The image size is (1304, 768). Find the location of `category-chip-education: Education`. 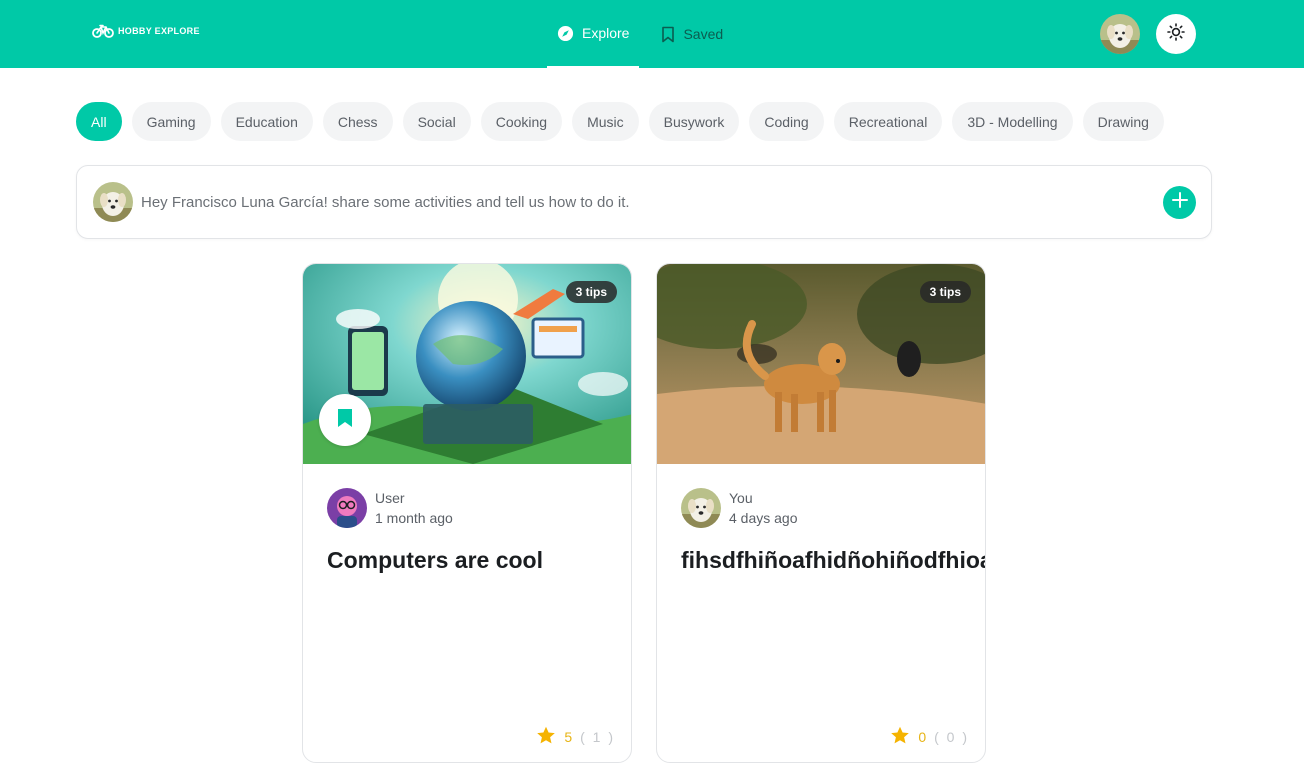

category-chip-education: Education is located at coordinates (266, 121).